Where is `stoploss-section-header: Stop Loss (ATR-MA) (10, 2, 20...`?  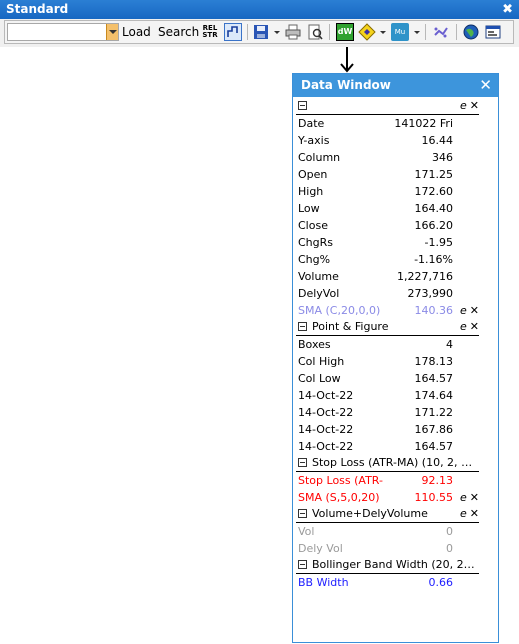
stoploss-section-header: Stop Loss (ATR-MA) (10, 2, 20... is located at coordinates (387, 463).